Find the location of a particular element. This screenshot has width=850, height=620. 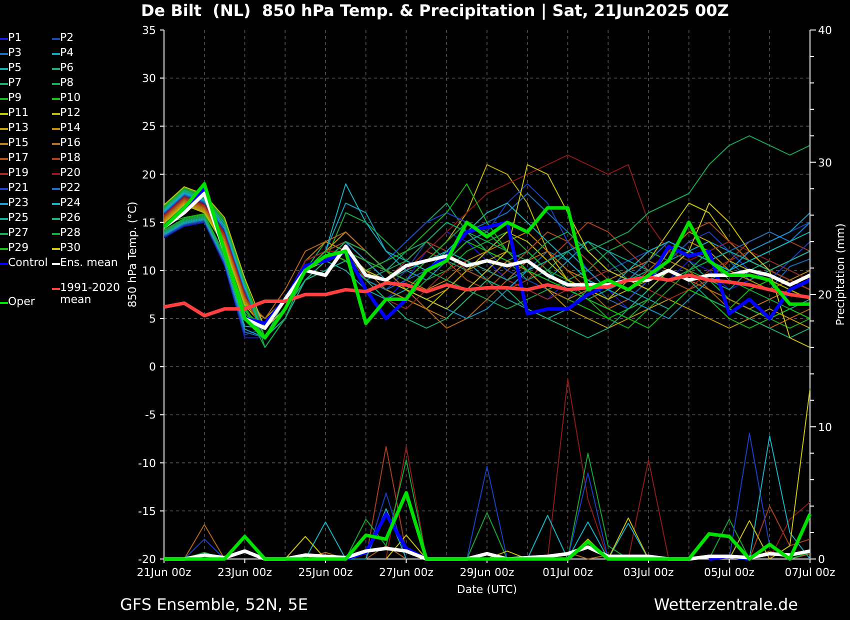

legend-label: P15 is located at coordinates (18, 143).